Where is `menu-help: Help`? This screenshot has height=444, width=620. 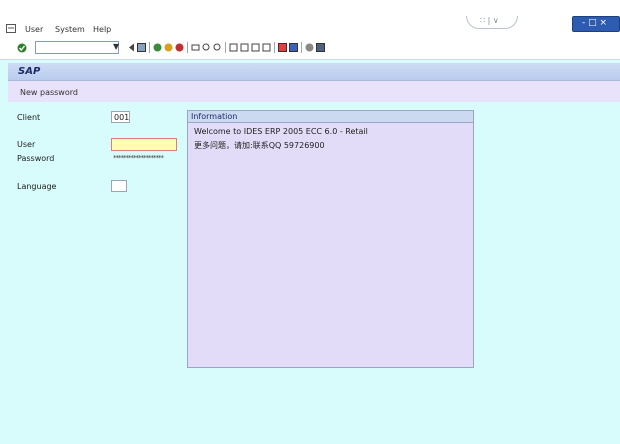
menu-help: Help is located at coordinates (102, 29).